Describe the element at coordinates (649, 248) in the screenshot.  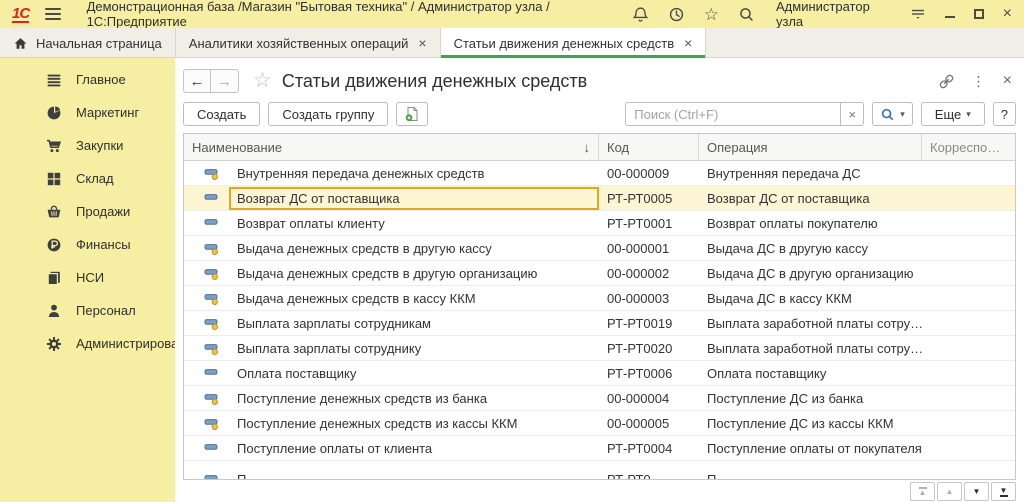
I see `cell-code: 00-000001` at that location.